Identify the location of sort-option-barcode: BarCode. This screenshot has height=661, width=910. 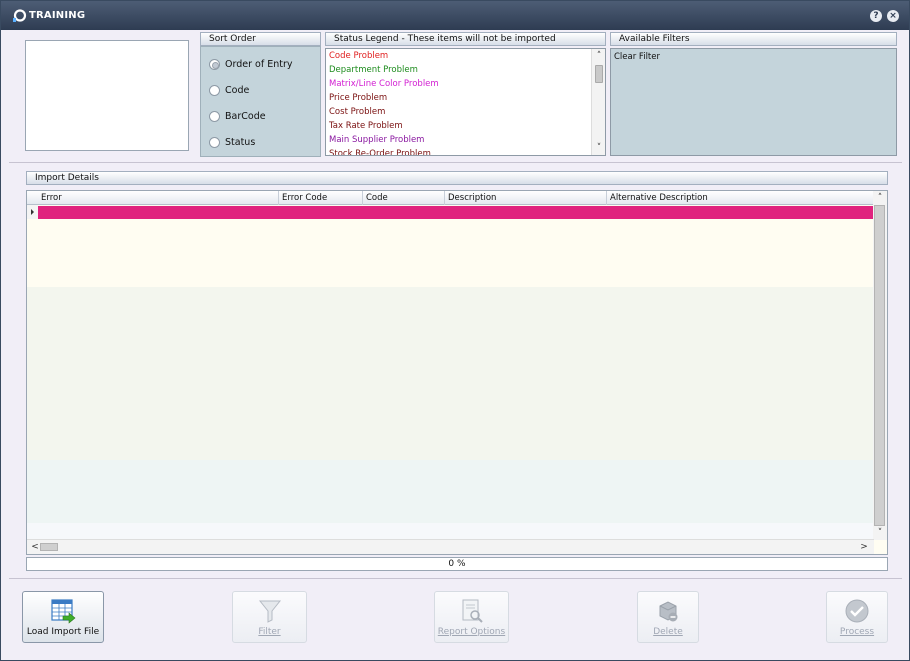
(237, 116).